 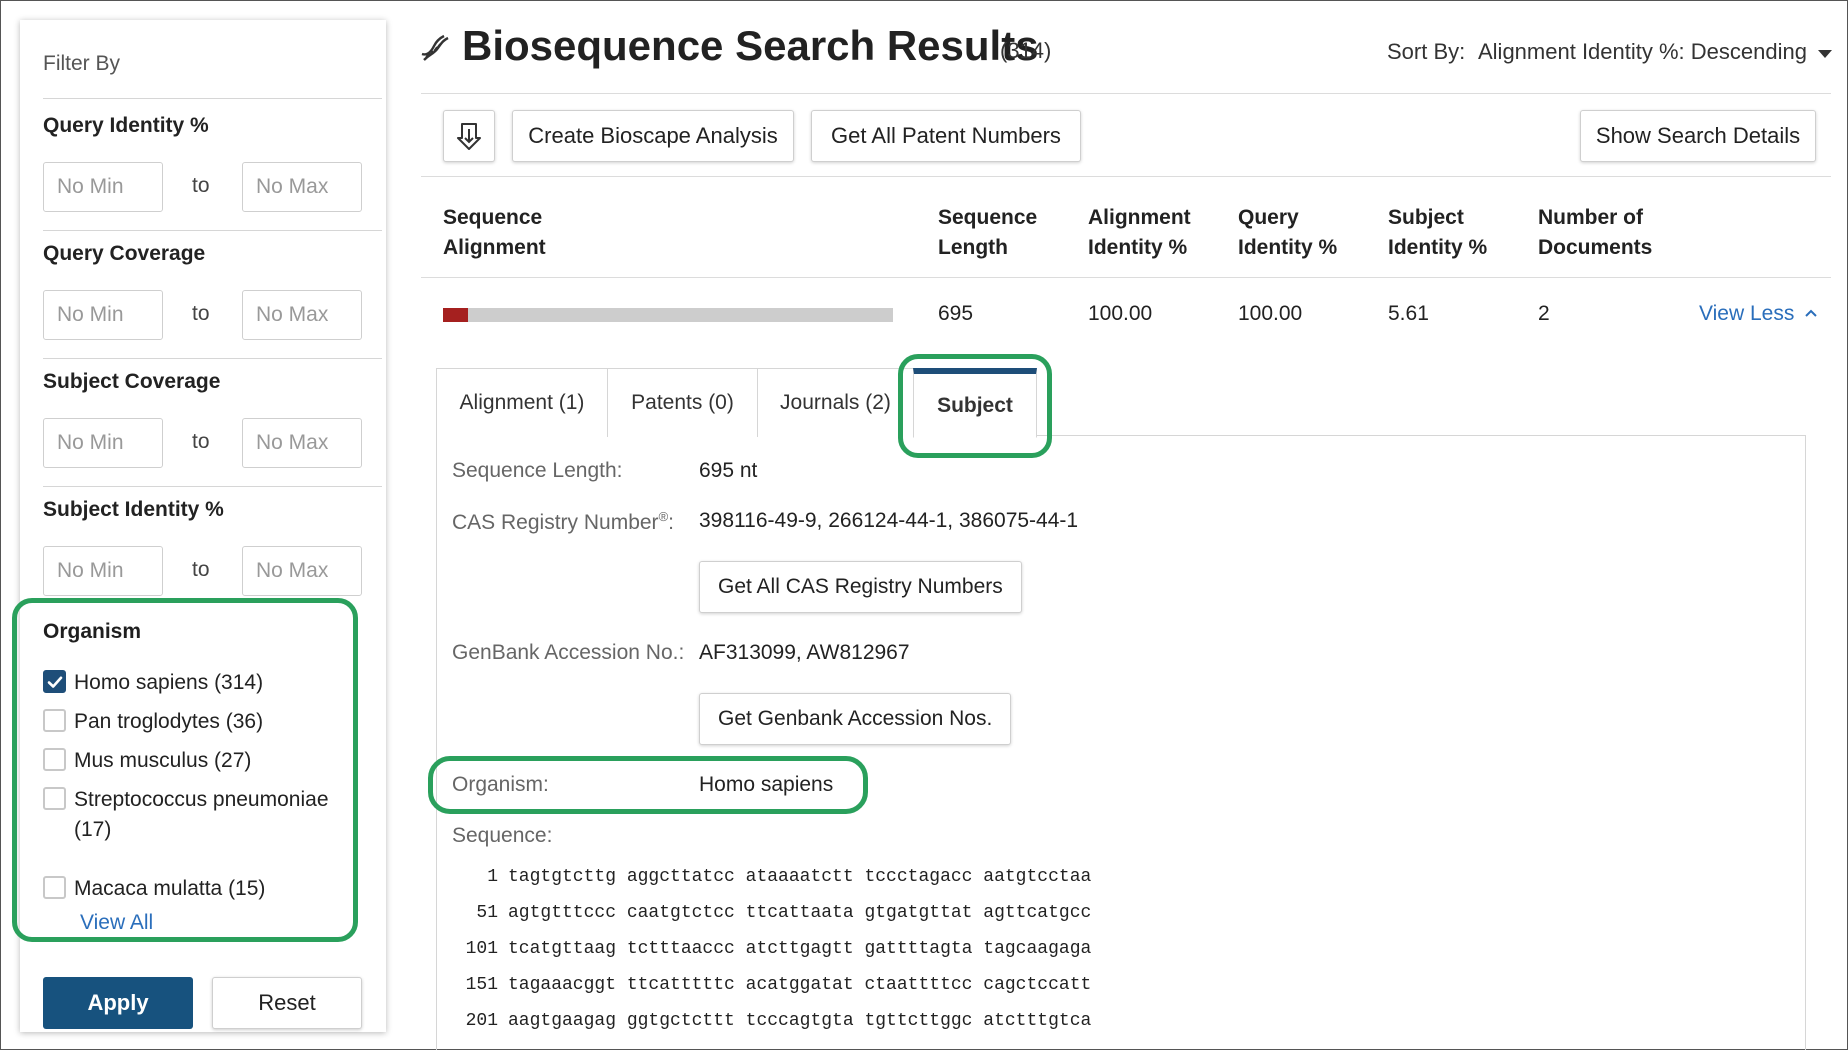 I want to click on cas-registry-label-colon: :, so click(x=671, y=522).